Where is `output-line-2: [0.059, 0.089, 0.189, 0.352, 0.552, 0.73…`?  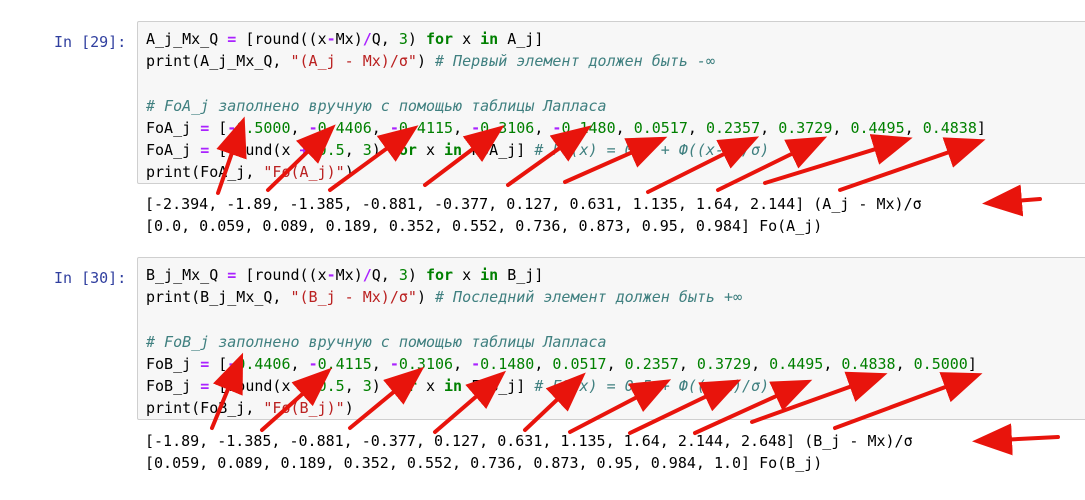
output-line-2: [0.059, 0.089, 0.189, 0.352, 0.552, 0.73… is located at coordinates (484, 463).